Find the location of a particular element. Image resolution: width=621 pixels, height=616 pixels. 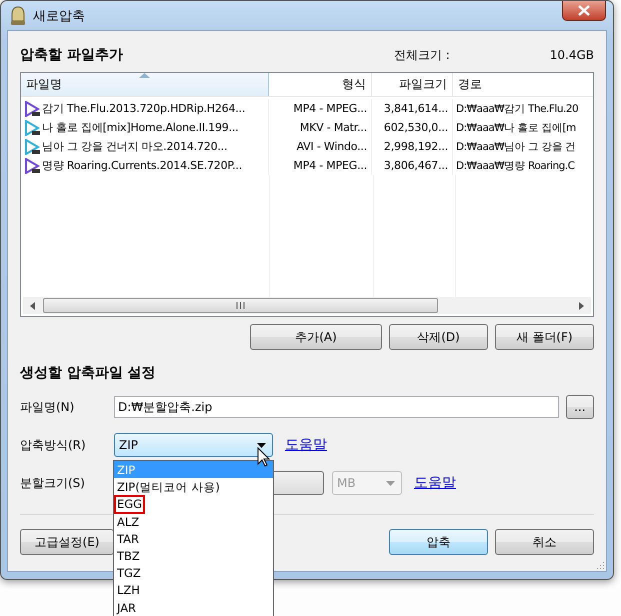

resize-grip-icon is located at coordinates (600, 565).